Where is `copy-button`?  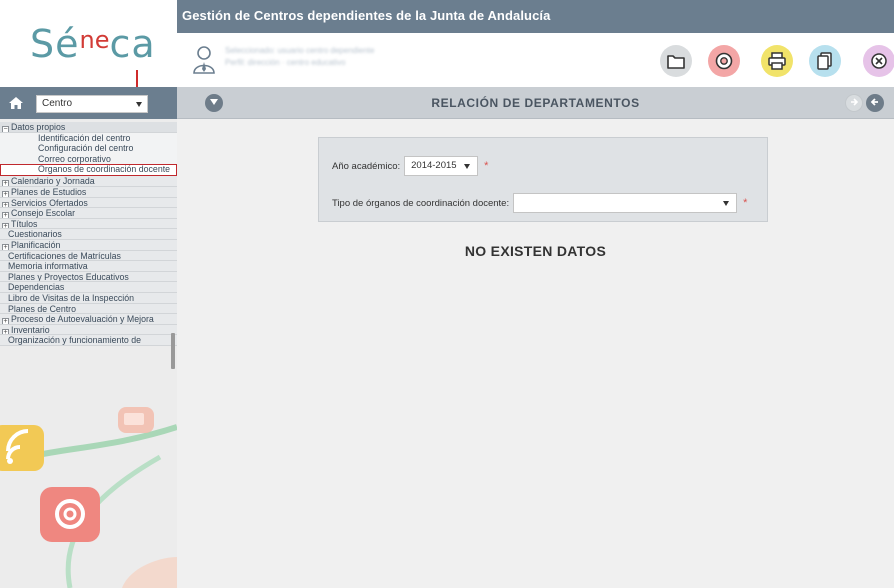
copy-button is located at coordinates (825, 61).